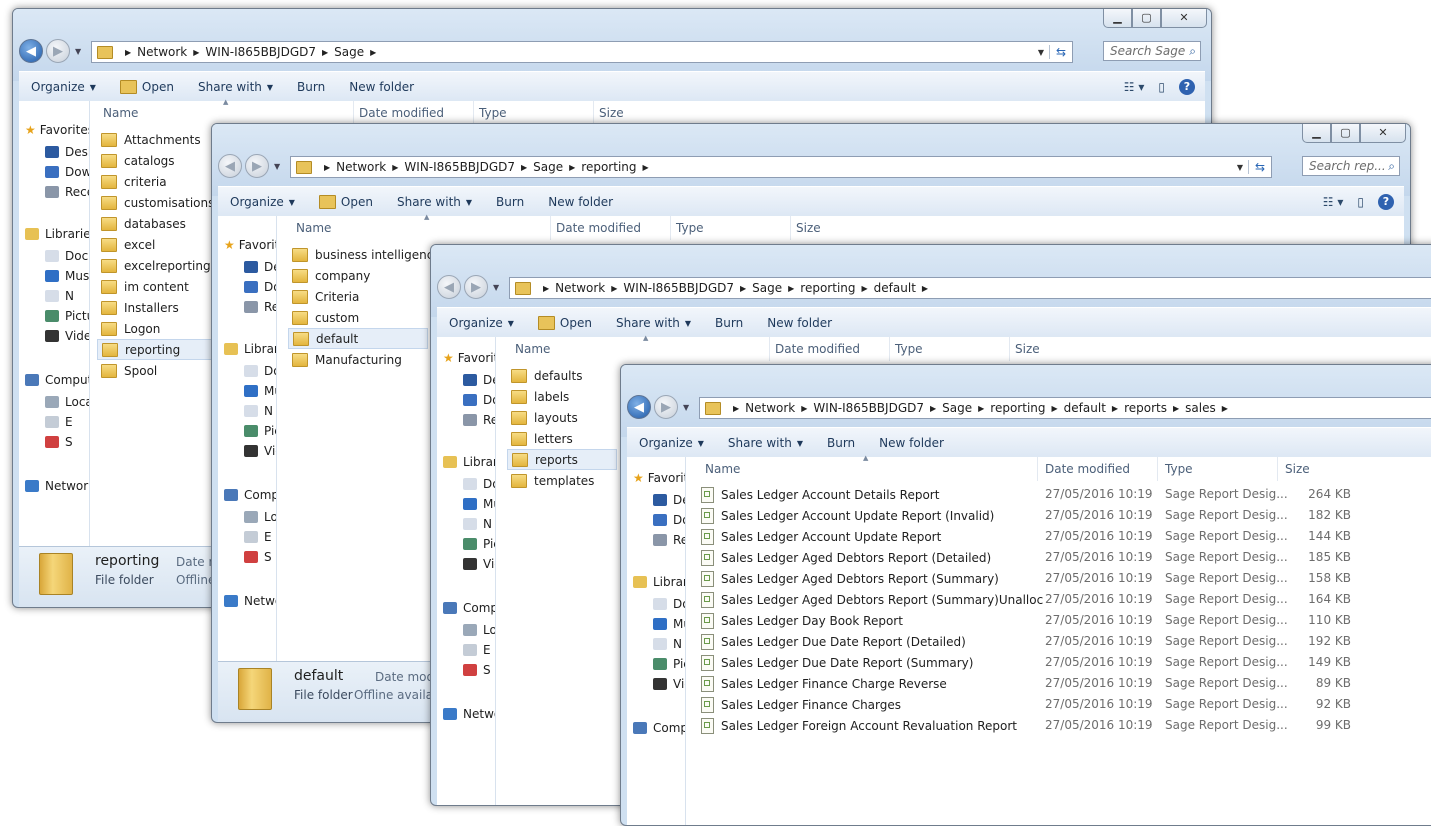 The image size is (1431, 826). I want to click on maximize-button: ▢, so click(1146, 18).